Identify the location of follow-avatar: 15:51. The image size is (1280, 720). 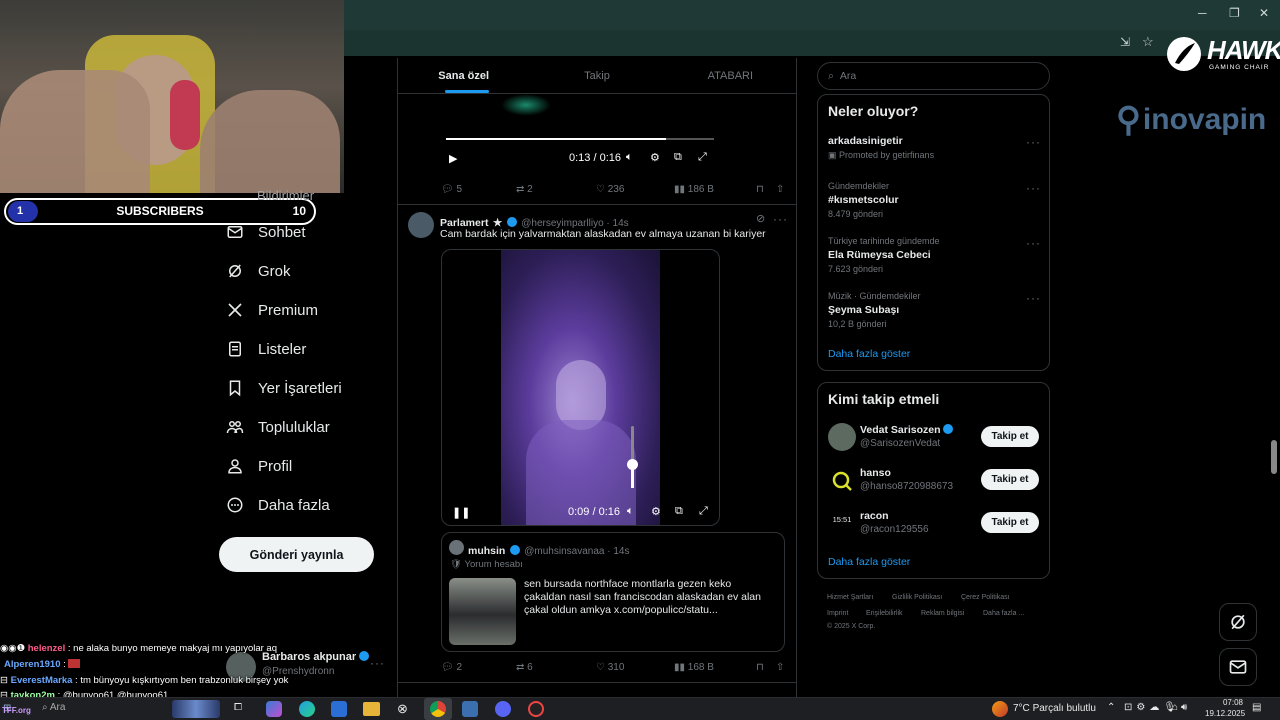
(842, 519).